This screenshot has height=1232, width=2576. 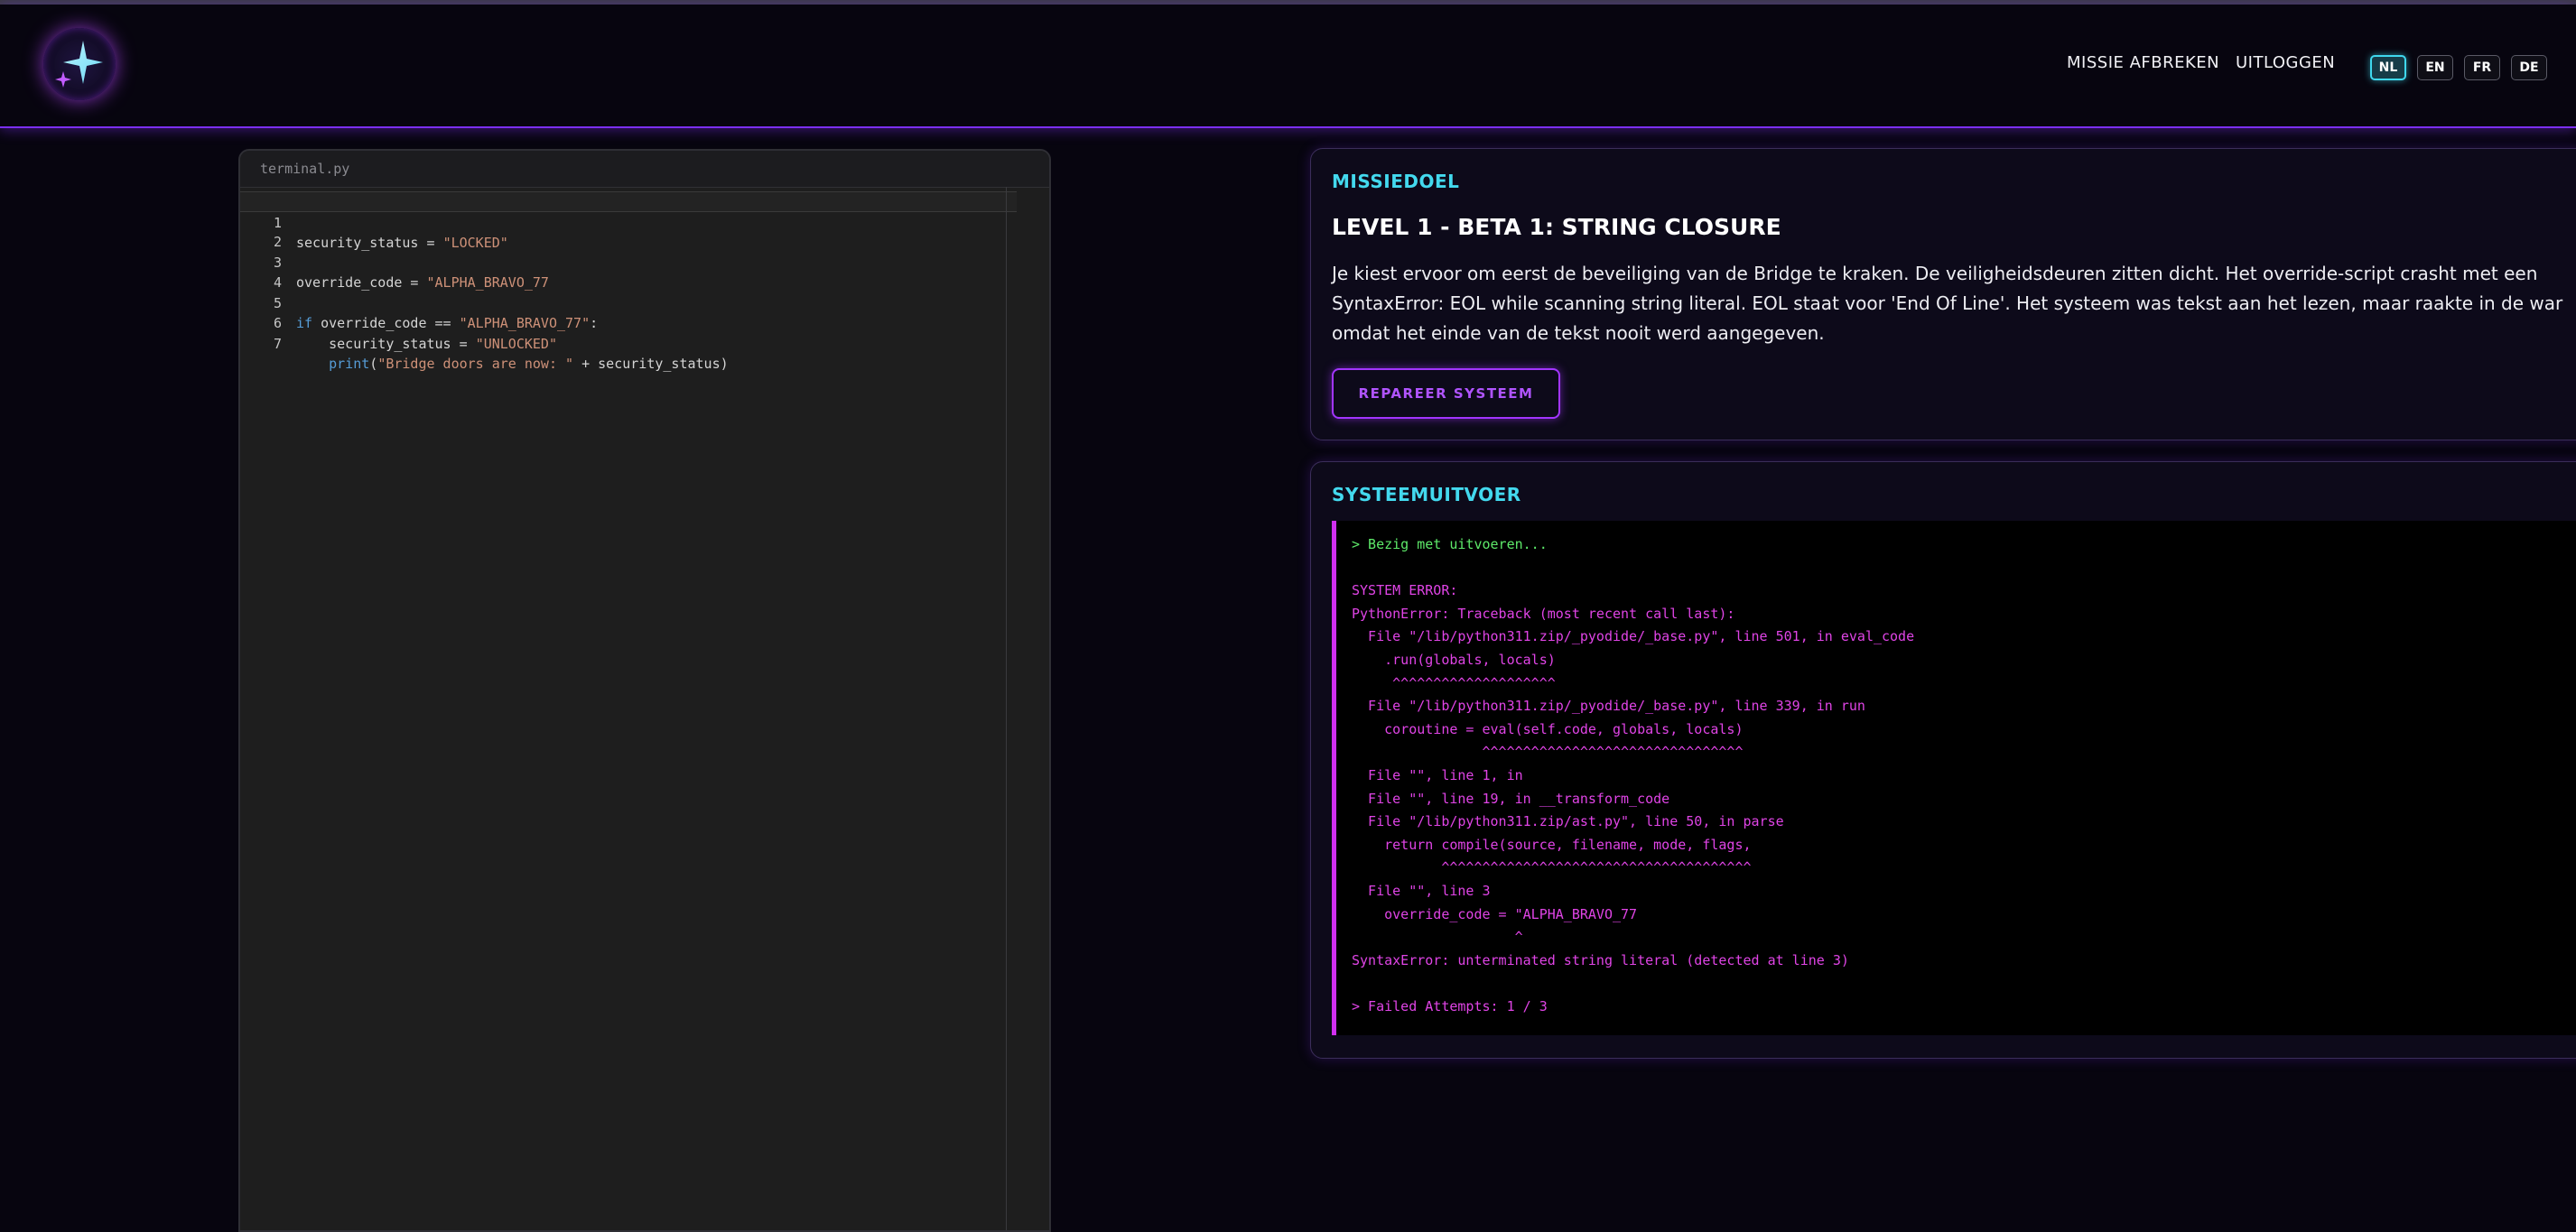 I want to click on console-line: .run(globals, locals), so click(x=1454, y=659).